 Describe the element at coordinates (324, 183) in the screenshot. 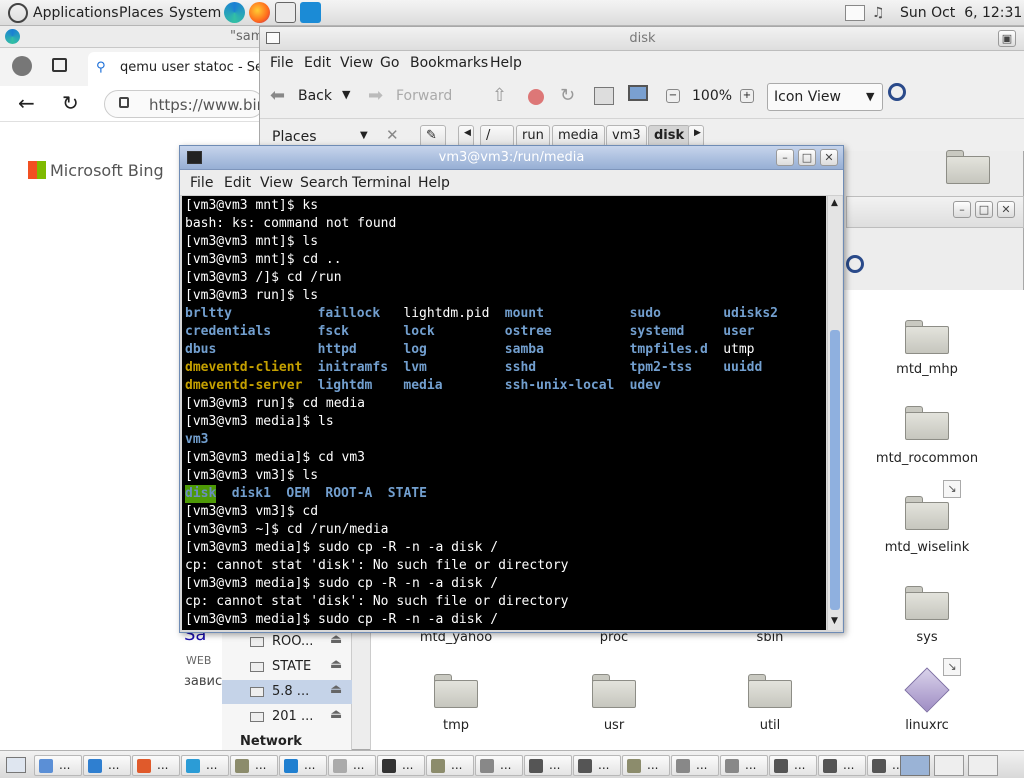

I see `terminal-menu-search: Search` at that location.